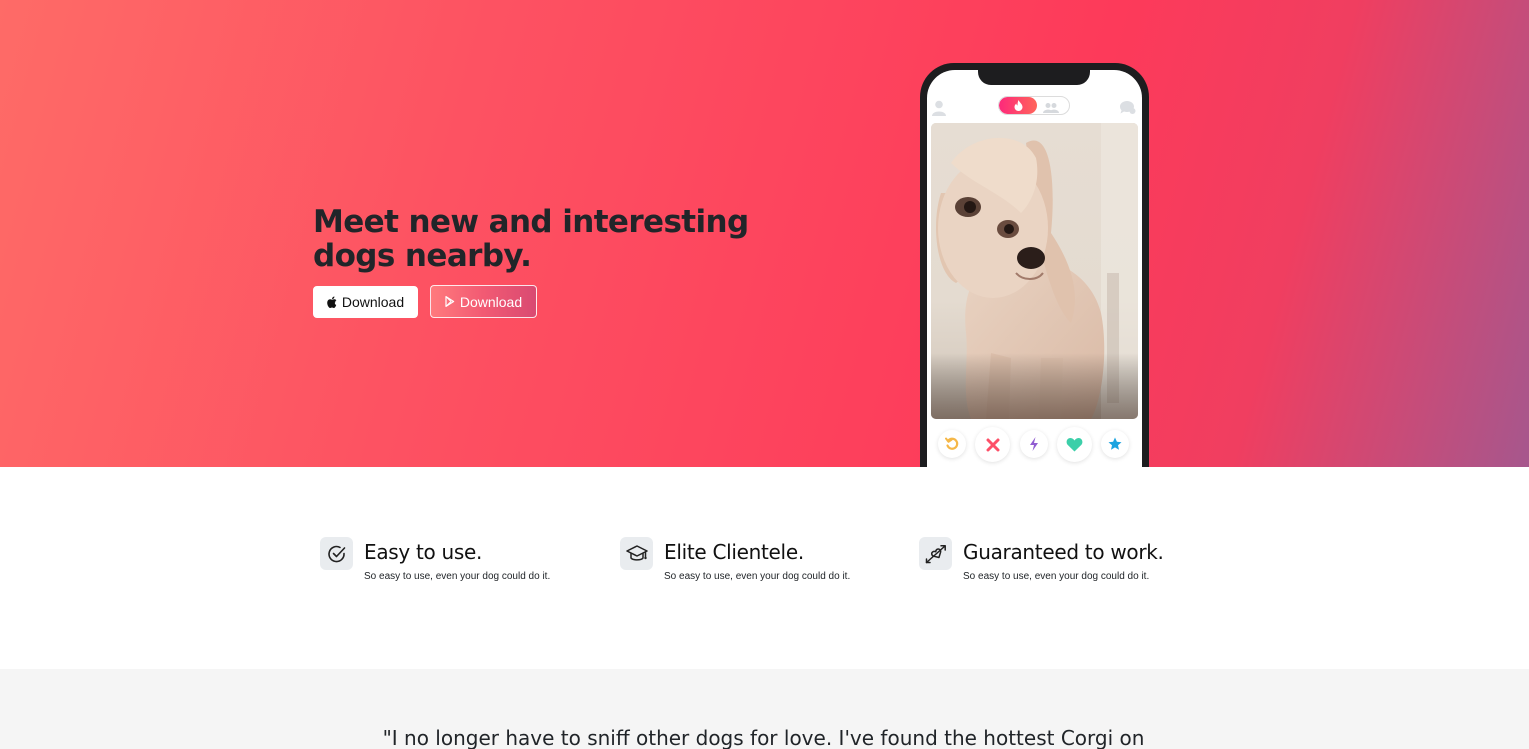 The width and height of the screenshot is (1529, 749). I want to click on rewind-icon, so click(952, 444).